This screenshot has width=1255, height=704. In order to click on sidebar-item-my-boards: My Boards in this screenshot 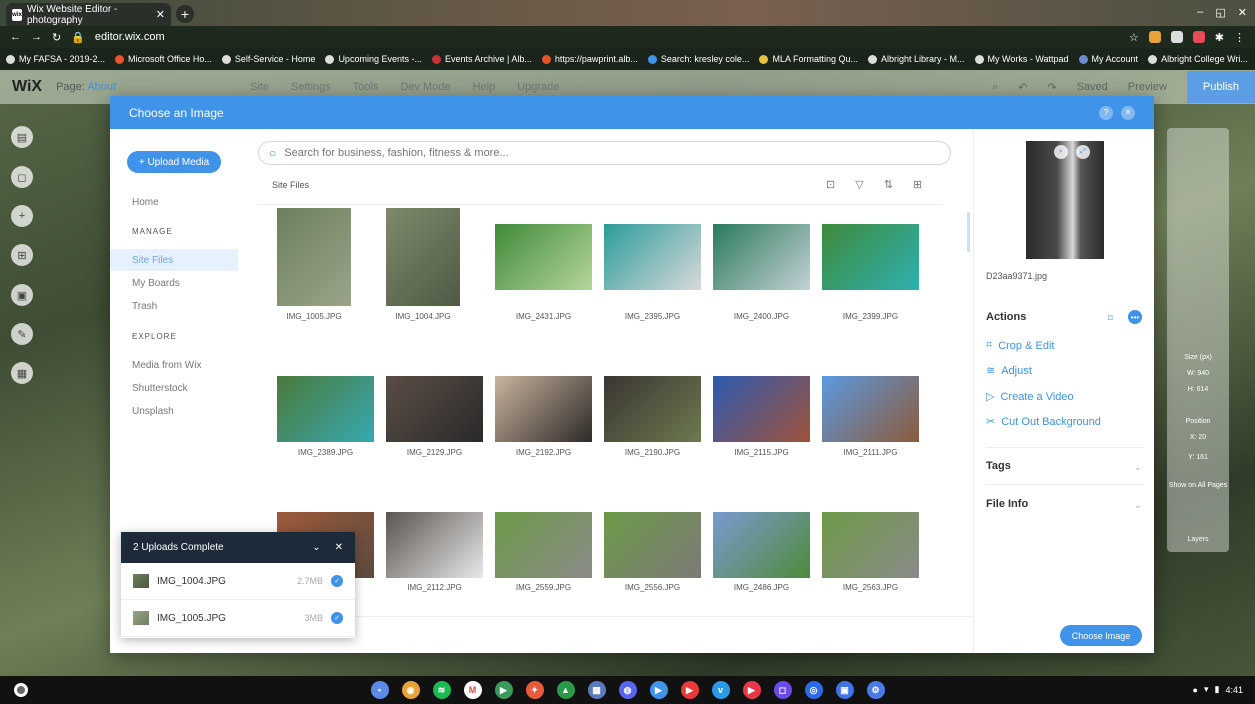, I will do `click(174, 283)`.